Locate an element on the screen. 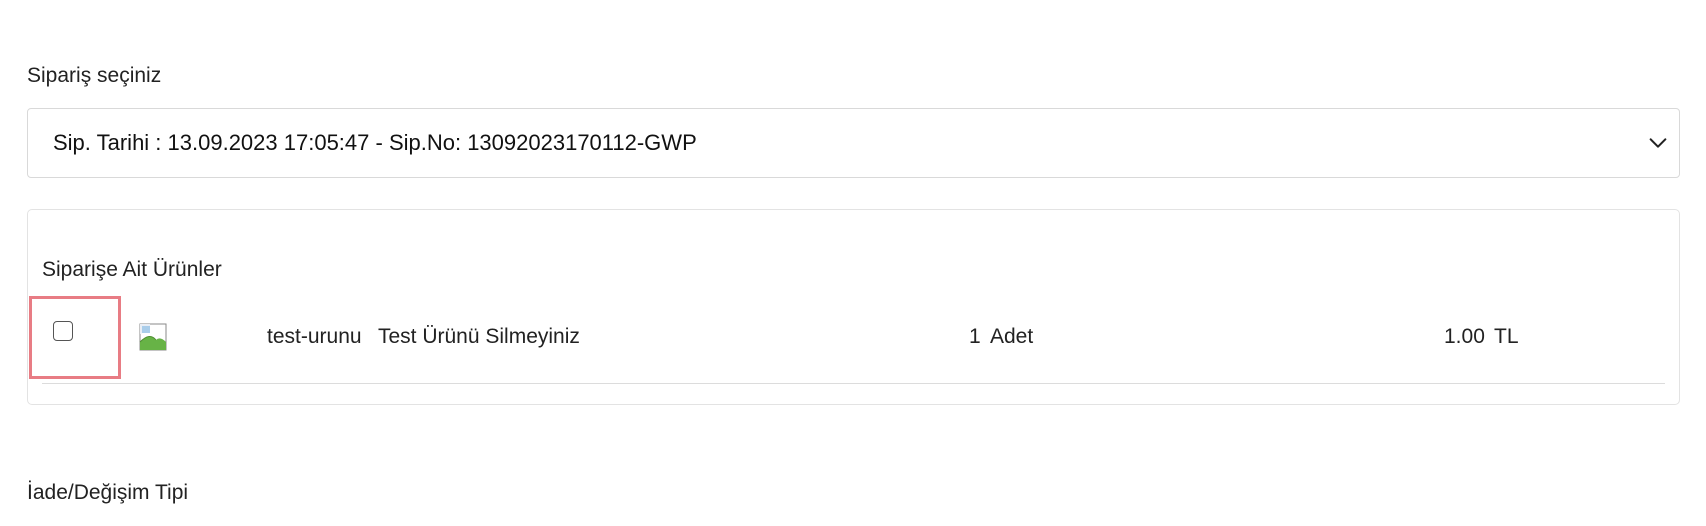 This screenshot has width=1706, height=526. products-section-title: Siparişe Ait Ürünler is located at coordinates (132, 269).